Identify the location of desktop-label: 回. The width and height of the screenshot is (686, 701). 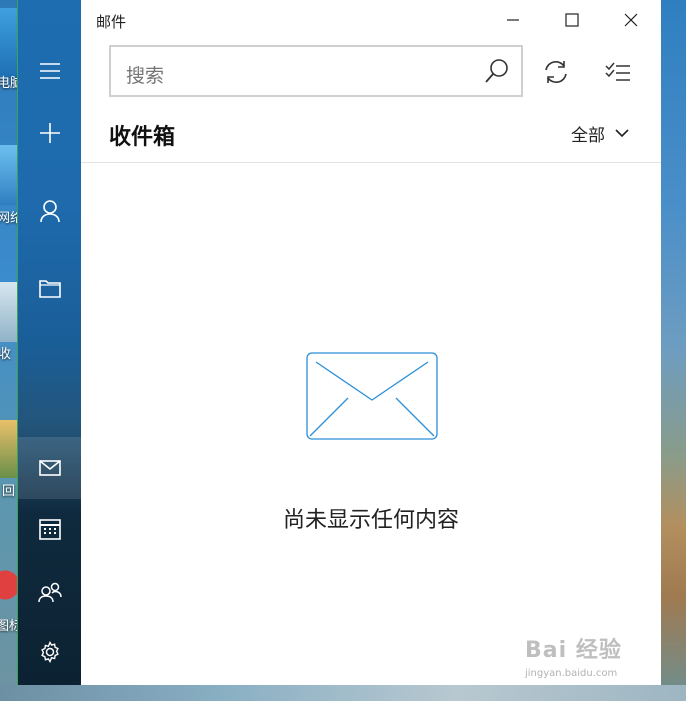
(9, 491).